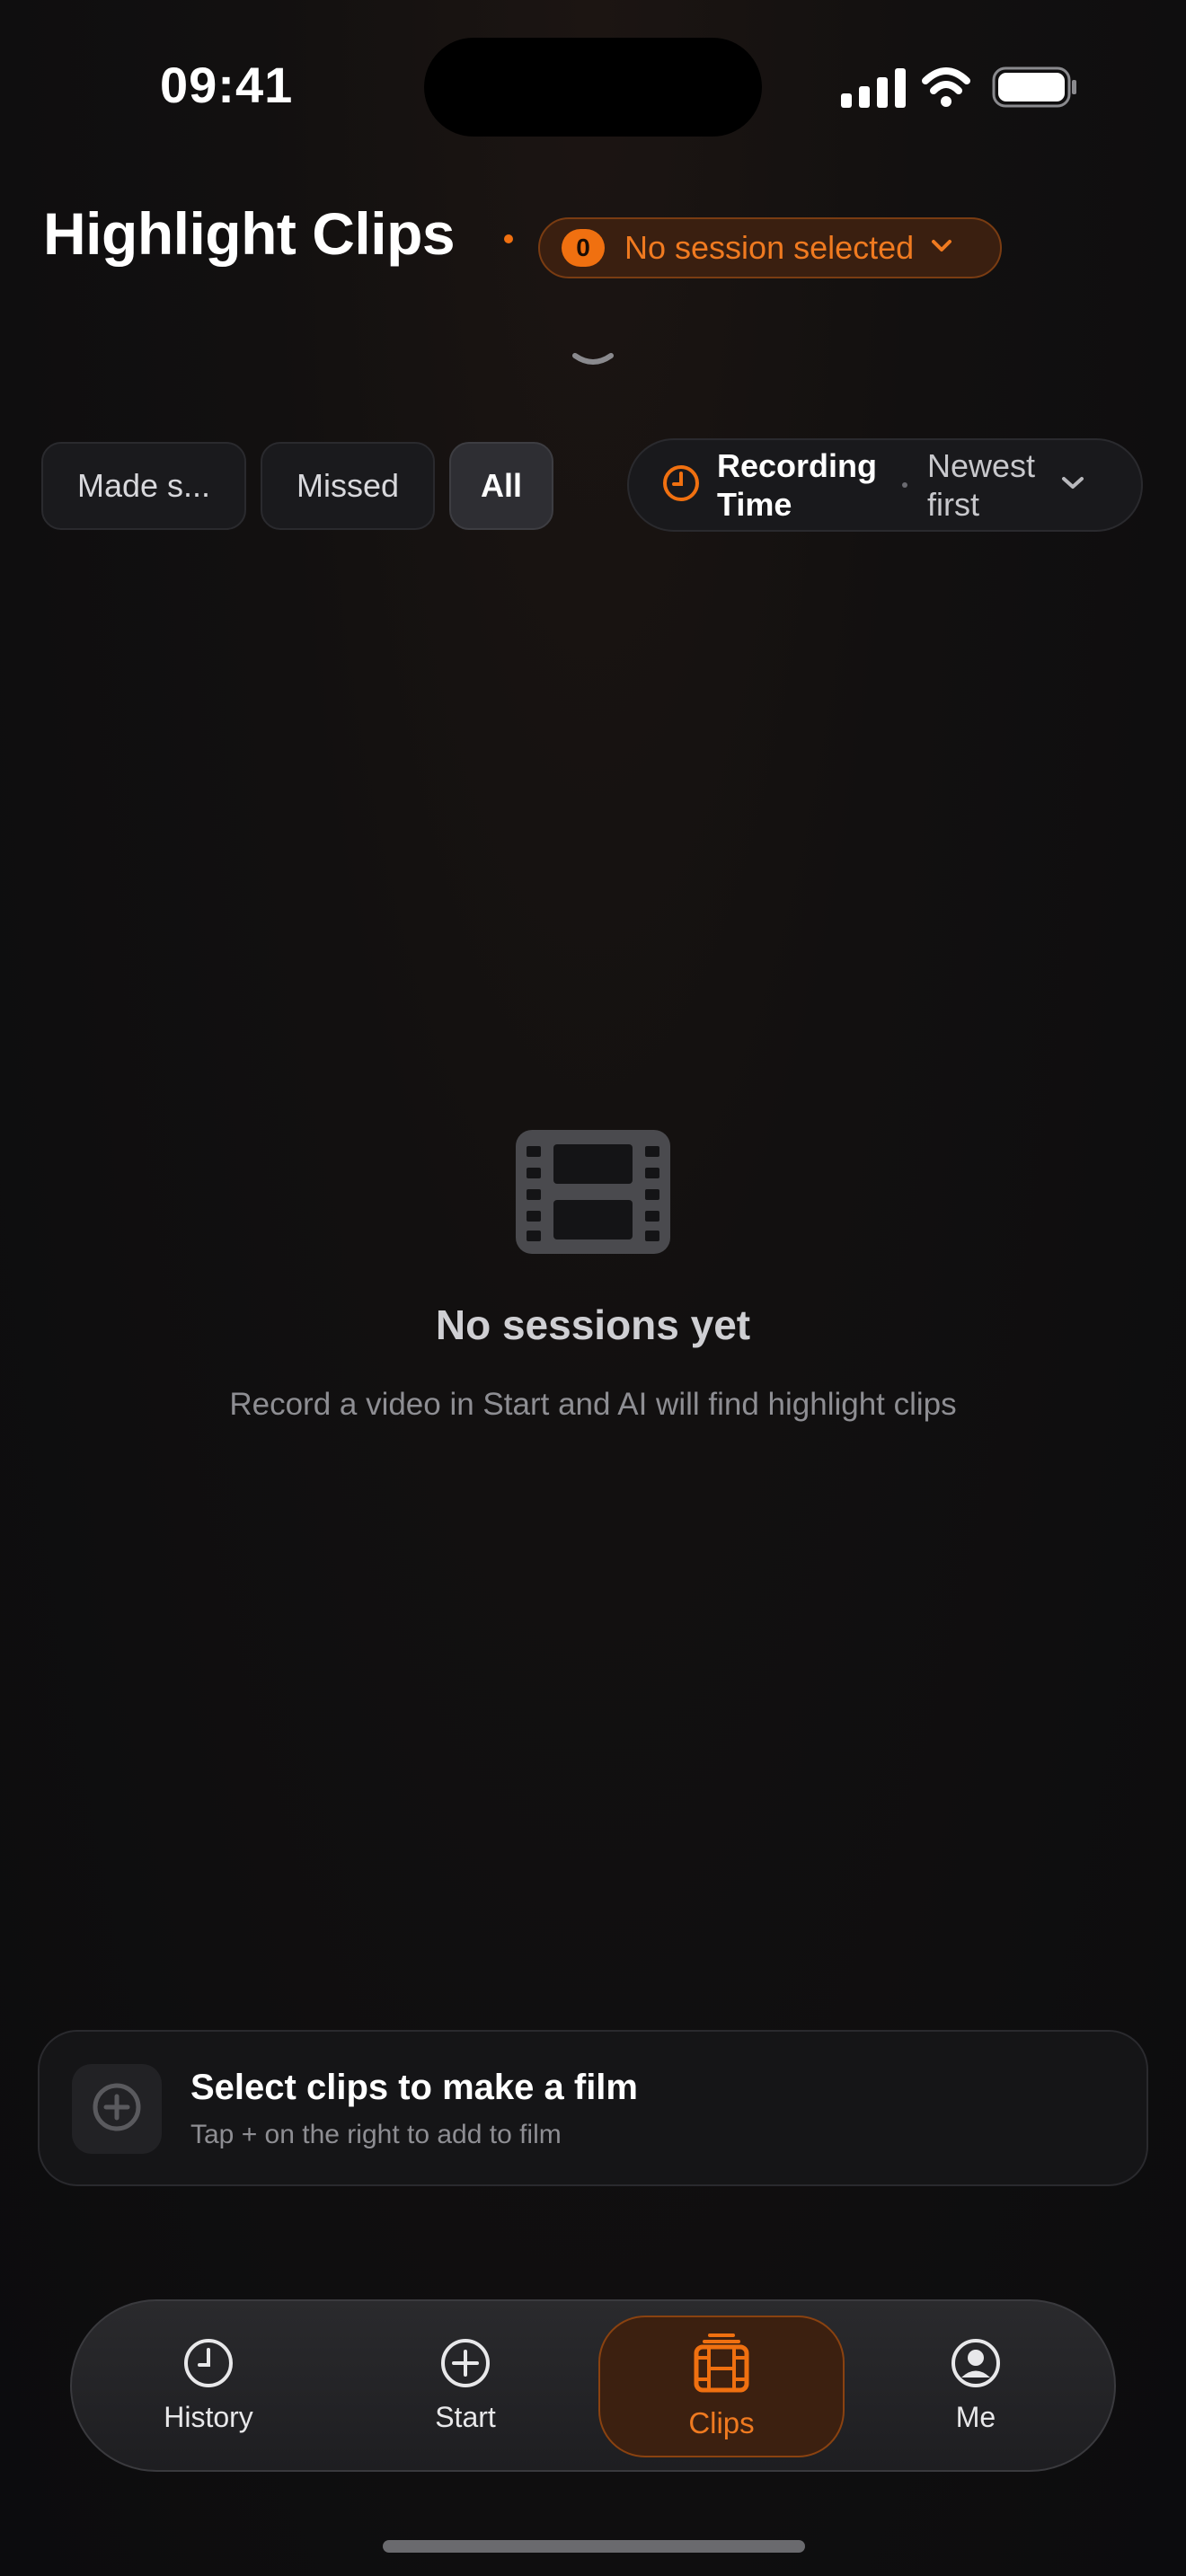  What do you see at coordinates (465, 2417) in the screenshot?
I see `tab-start-label: Start` at bounding box center [465, 2417].